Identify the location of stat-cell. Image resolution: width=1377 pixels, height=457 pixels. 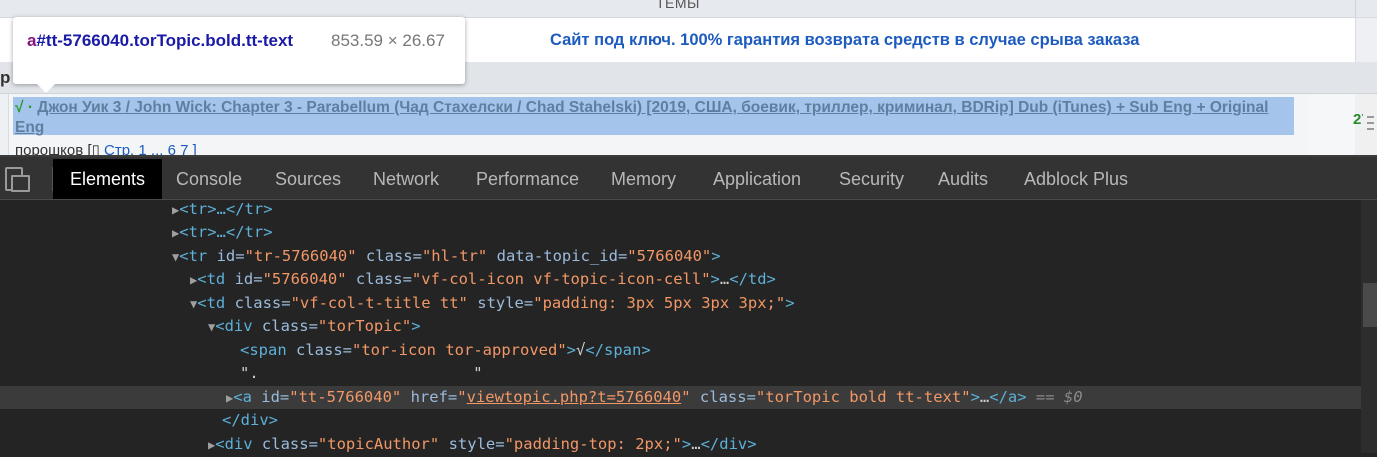
(1331, 124).